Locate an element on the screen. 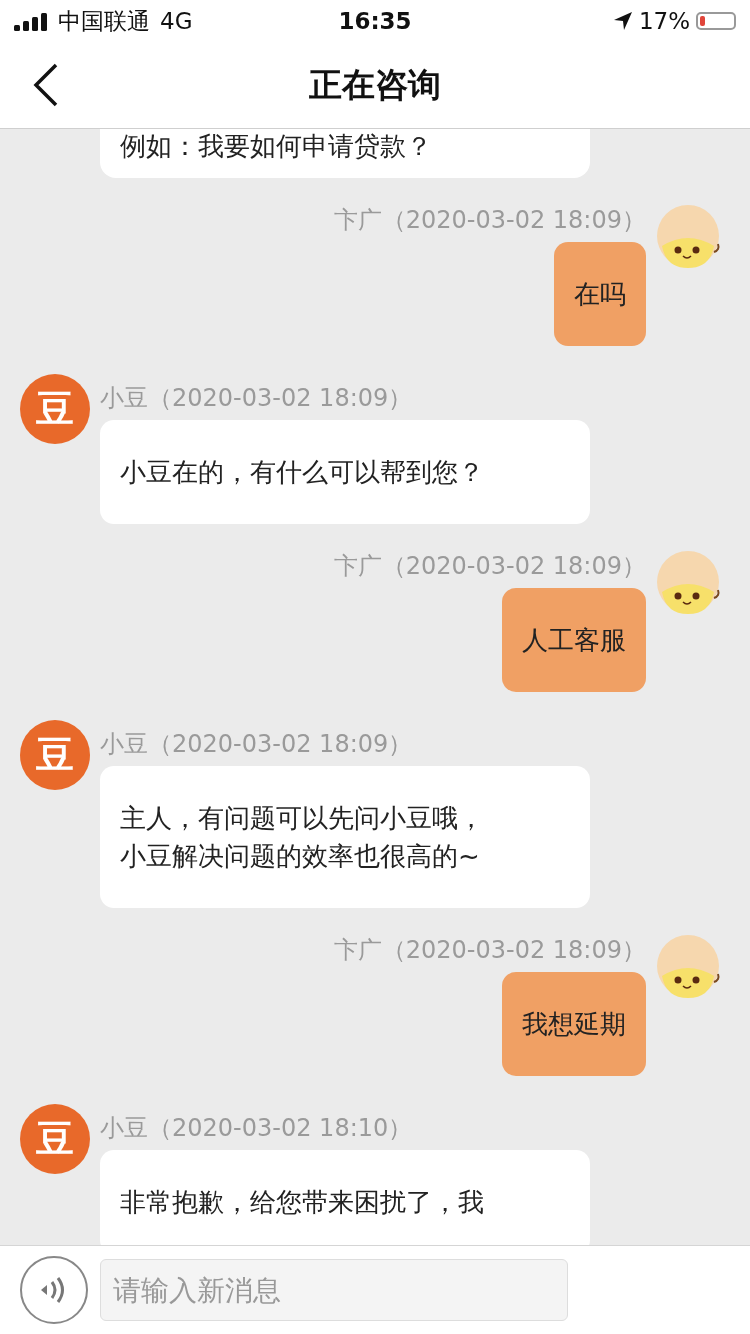 The image size is (750, 1334). network-type: 4G is located at coordinates (176, 21).